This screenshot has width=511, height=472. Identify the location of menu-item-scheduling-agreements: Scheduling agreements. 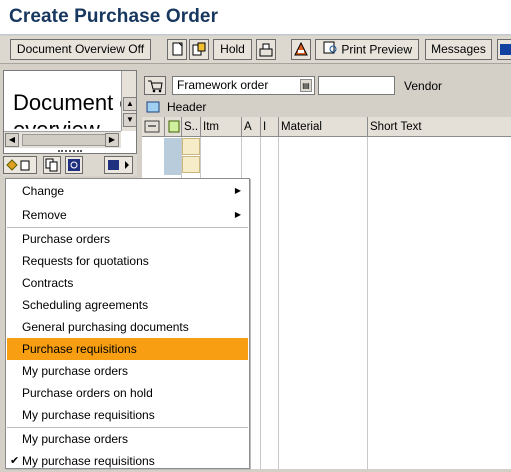
(127, 305).